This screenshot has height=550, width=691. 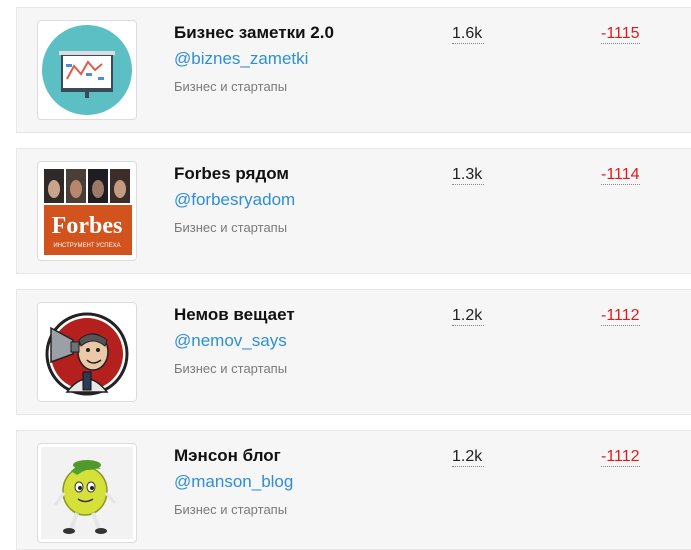 I want to click on subscriber-change: -1114, so click(x=620, y=175).